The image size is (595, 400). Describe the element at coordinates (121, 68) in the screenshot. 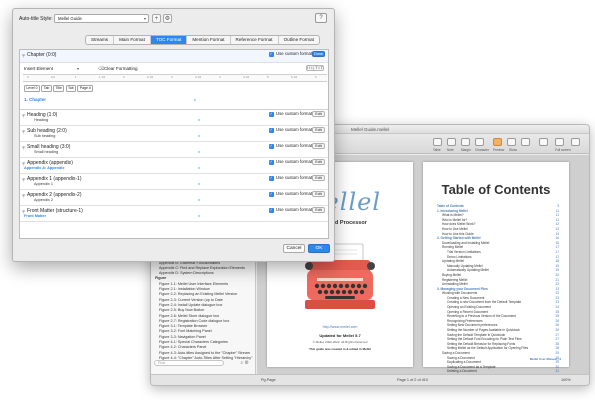

I see `clear-formatting-button: Clear Formatting` at that location.